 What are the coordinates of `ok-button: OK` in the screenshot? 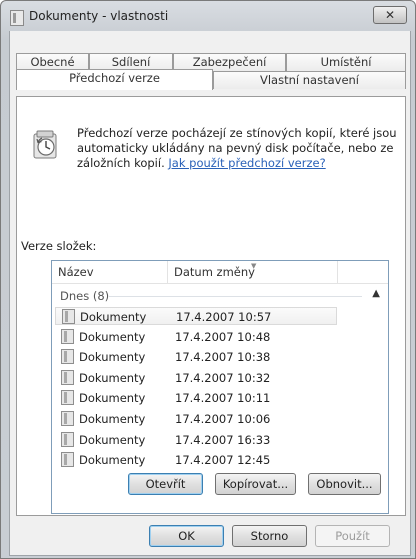 It's located at (186, 536).